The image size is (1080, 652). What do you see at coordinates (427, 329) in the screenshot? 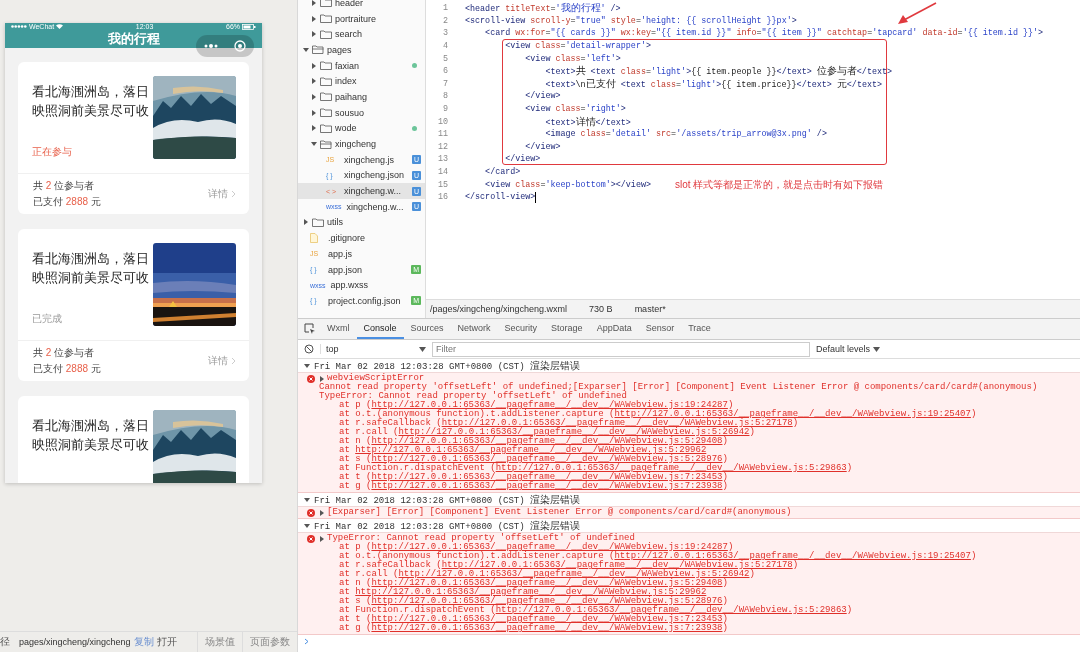
I see `devtools-tab: Sources` at bounding box center [427, 329].